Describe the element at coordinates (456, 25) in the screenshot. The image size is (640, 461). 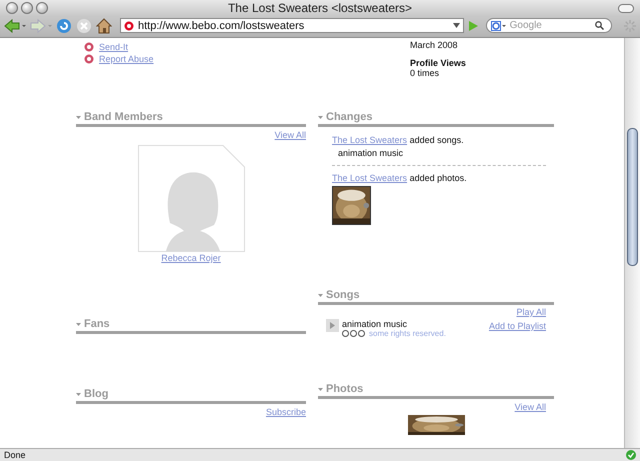
I see `dropdown-caret-icon` at that location.